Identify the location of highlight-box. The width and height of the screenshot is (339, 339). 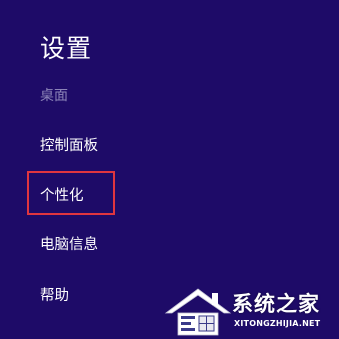
(71, 193).